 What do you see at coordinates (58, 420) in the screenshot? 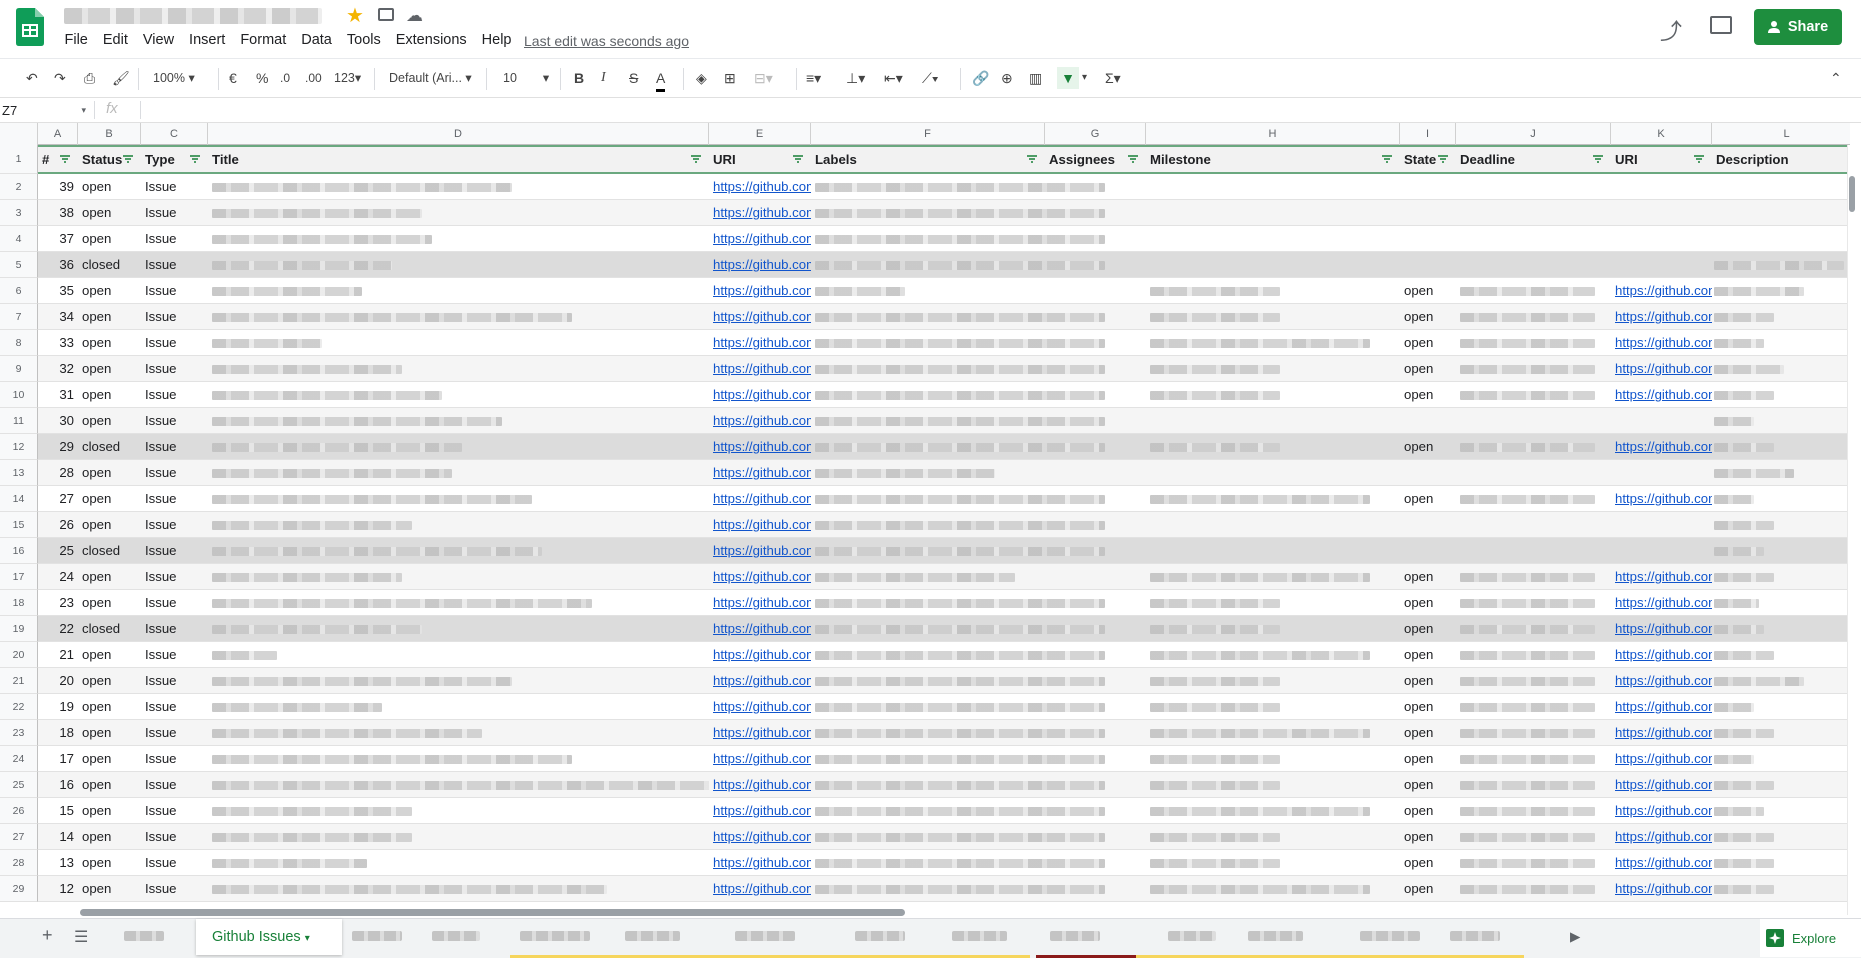
I see `cell-num: 30` at bounding box center [58, 420].